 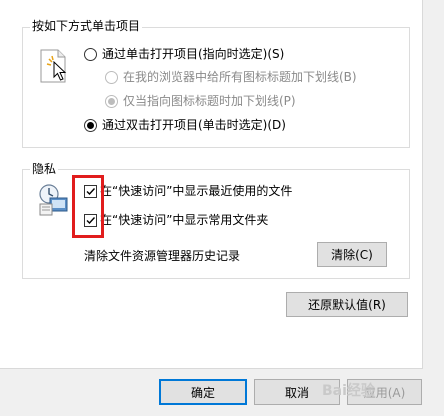 I want to click on restore-defaults-button: 还原默认值(R), so click(x=347, y=304).